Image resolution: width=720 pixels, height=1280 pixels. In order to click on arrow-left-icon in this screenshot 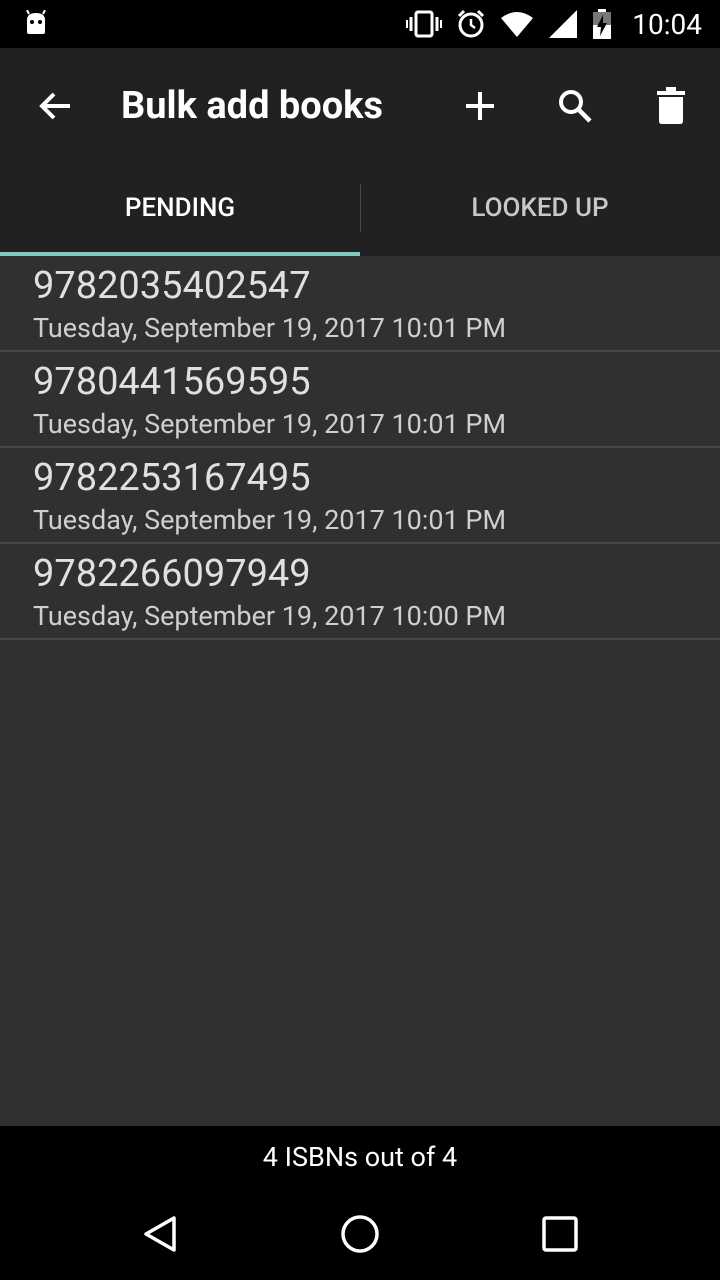, I will do `click(54, 106)`.